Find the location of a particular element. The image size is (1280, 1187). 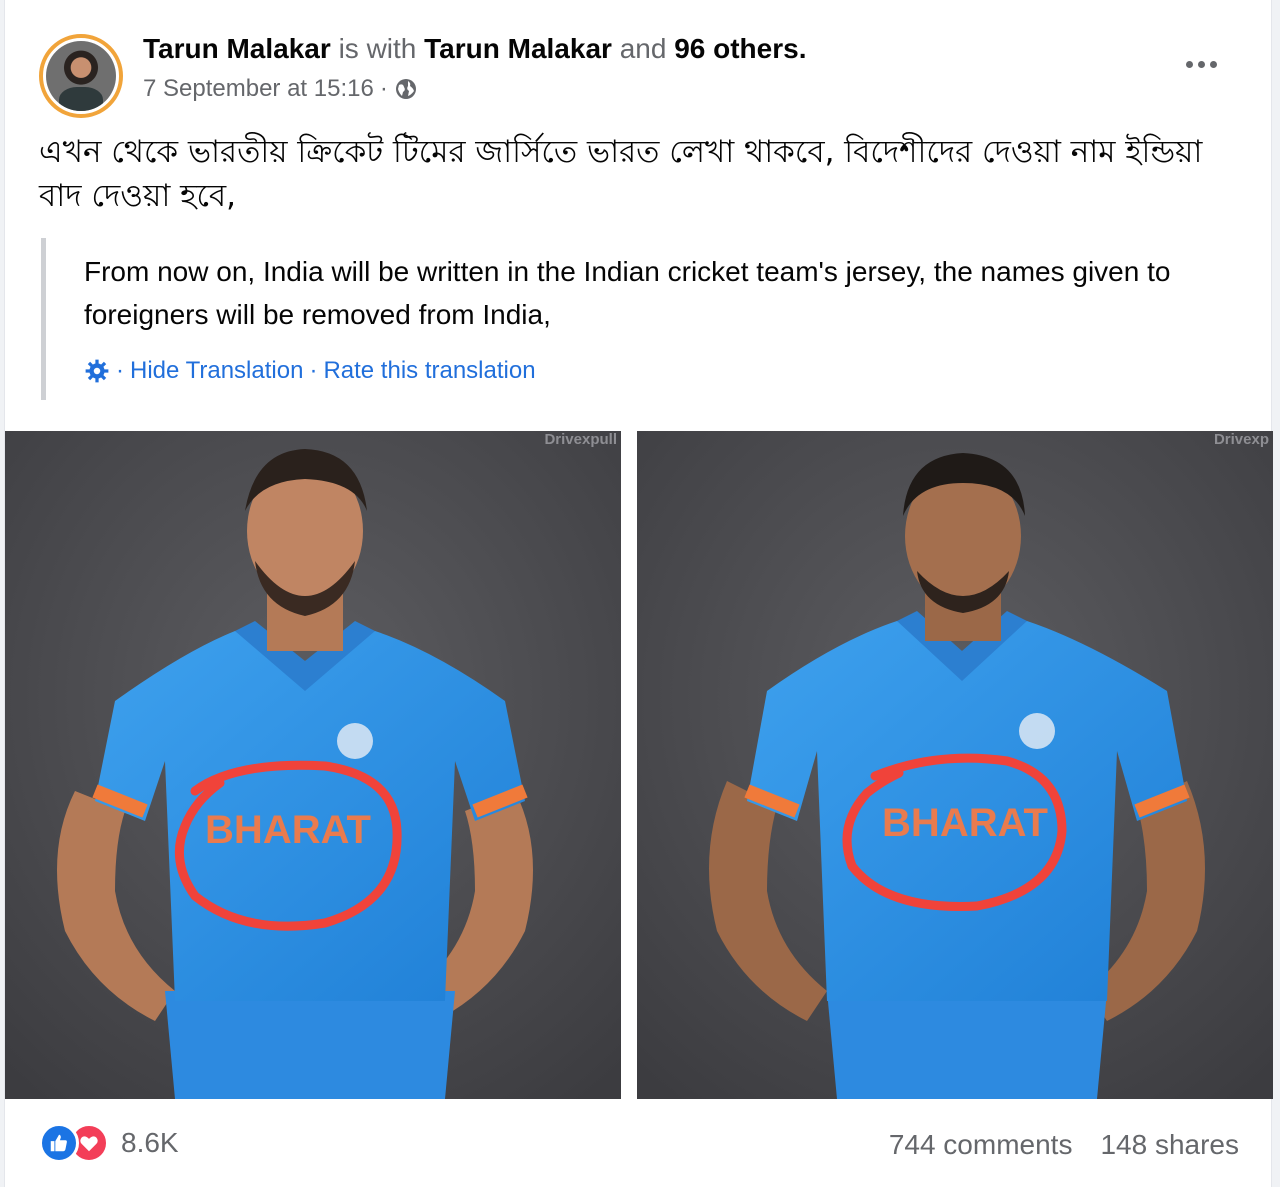

post-footer: 8.6K 744 comments 148 shares is located at coordinates (639, 1143).